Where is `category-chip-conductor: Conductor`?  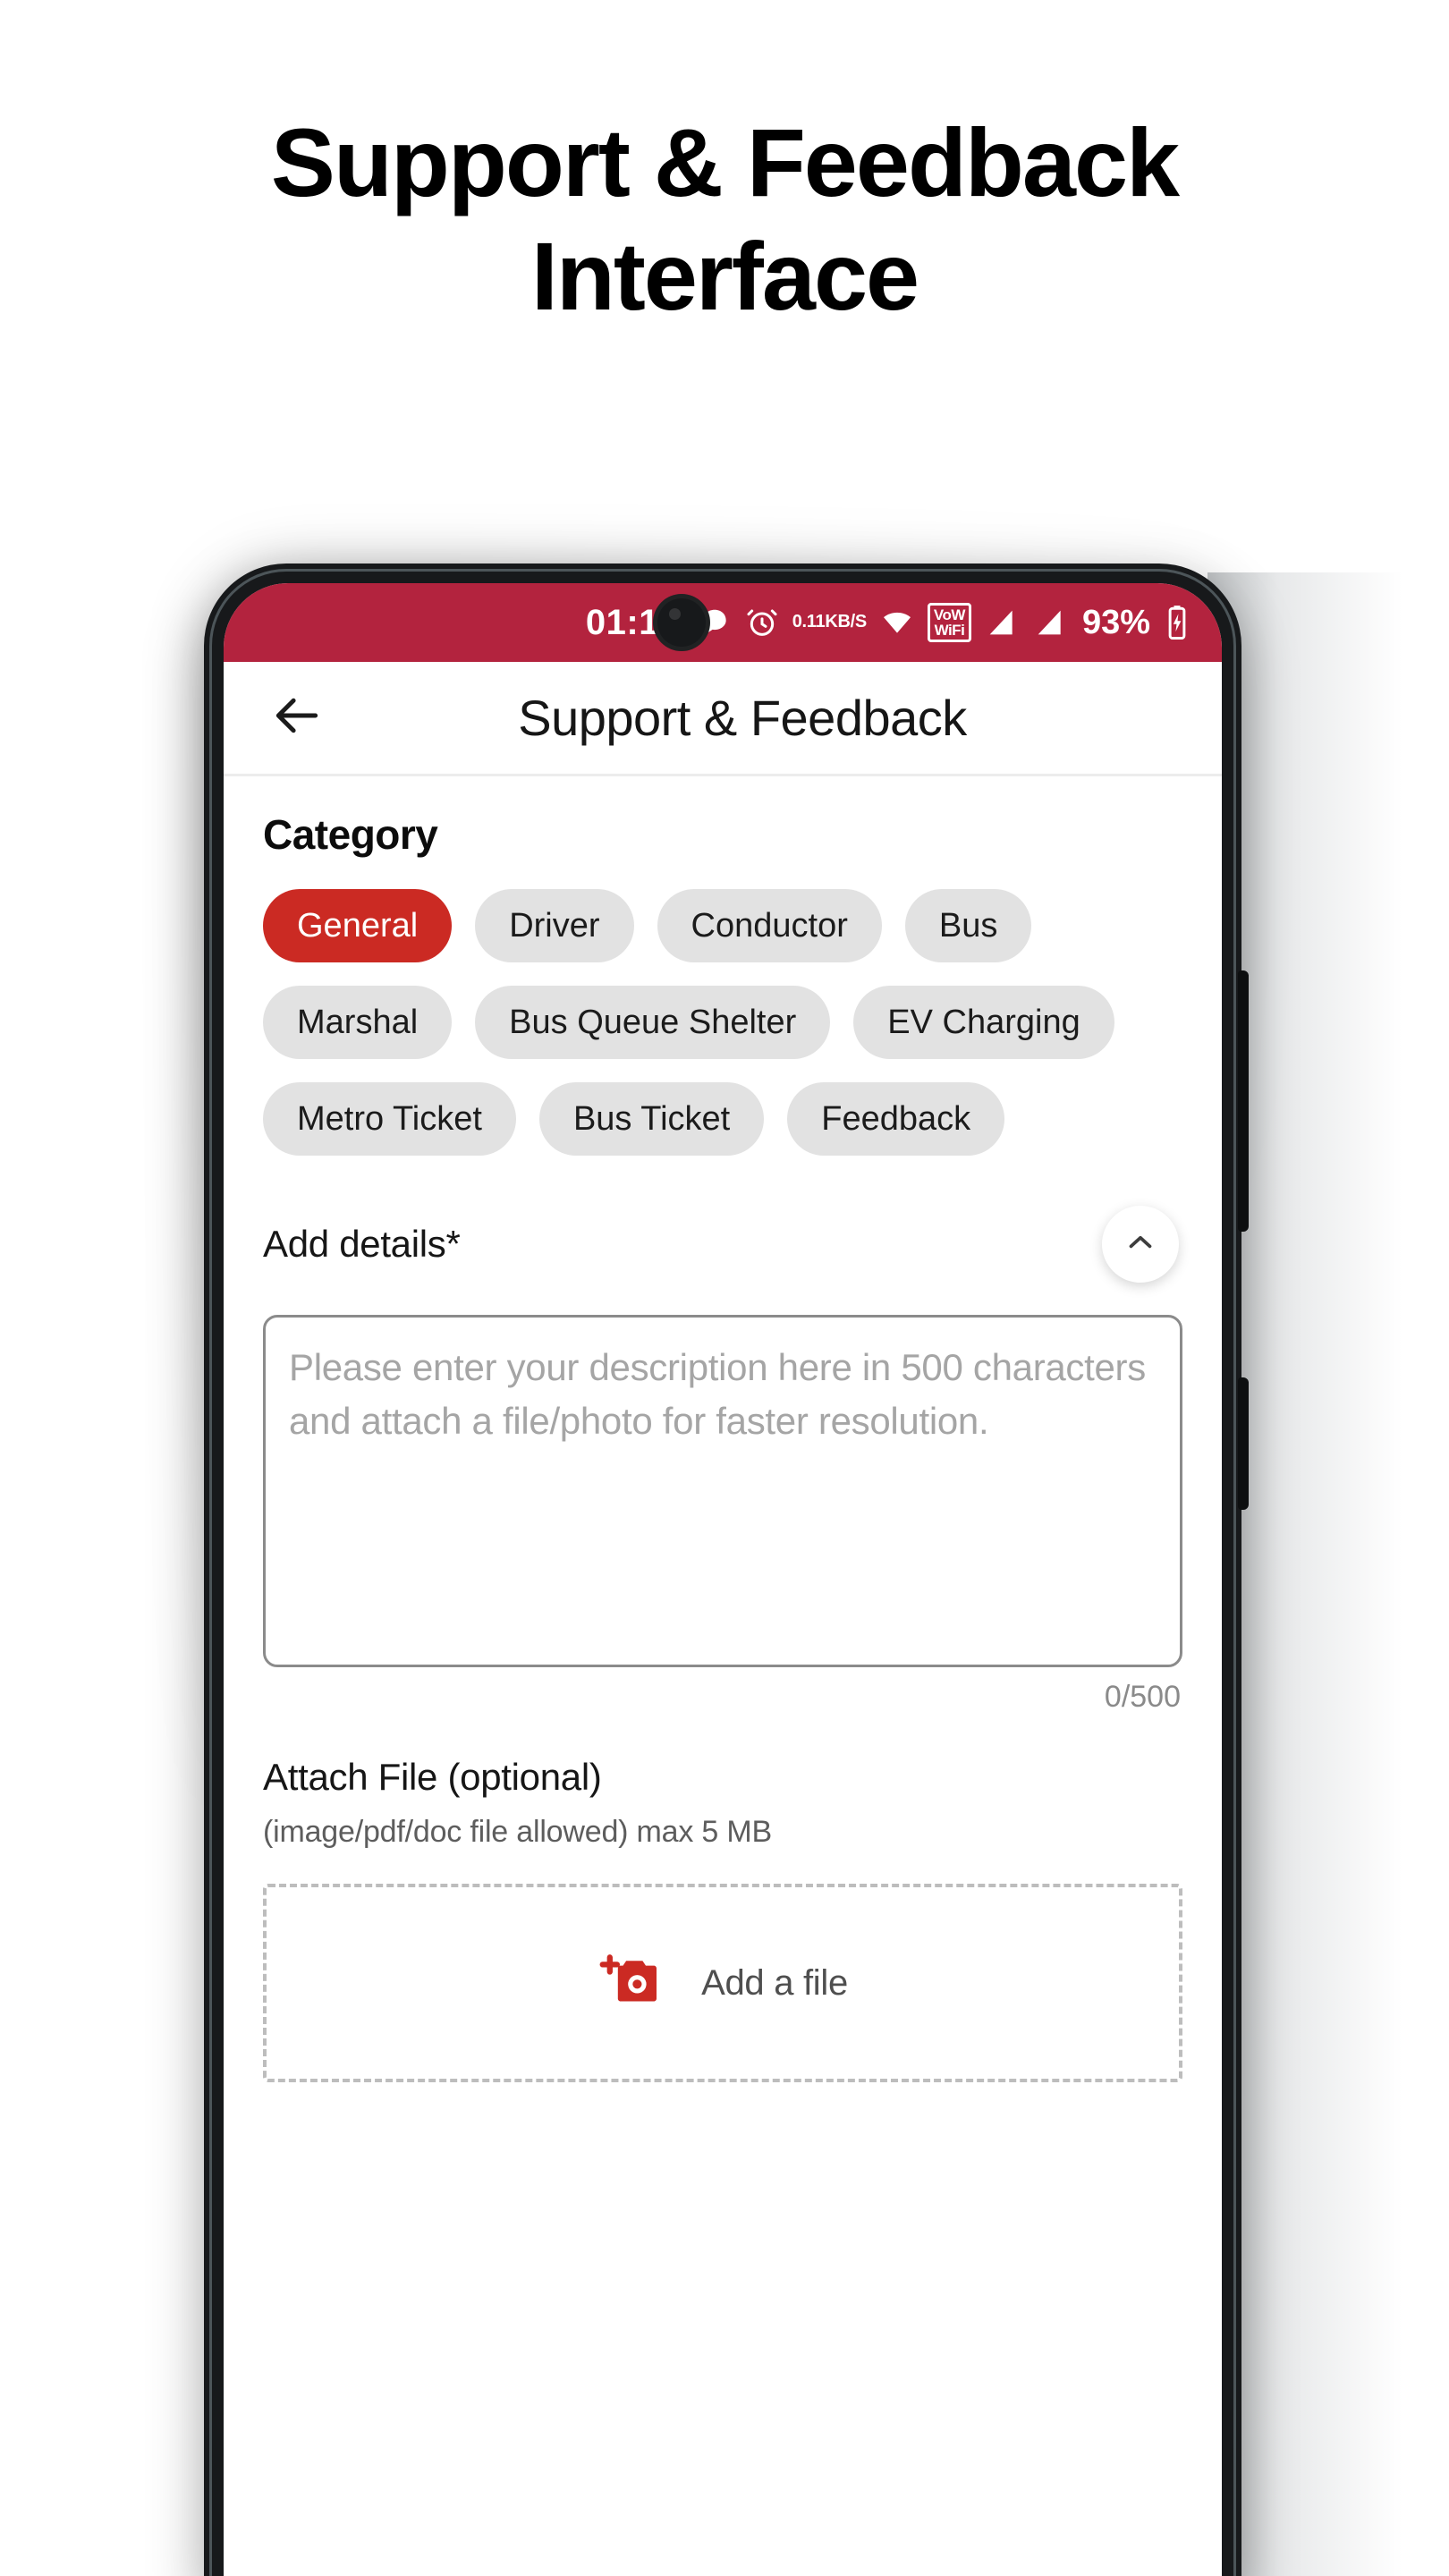
category-chip-conductor: Conductor is located at coordinates (769, 925).